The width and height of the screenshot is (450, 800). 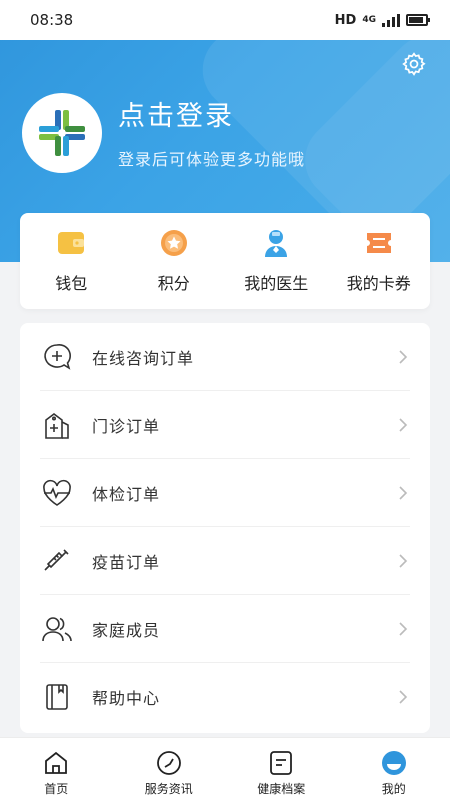 What do you see at coordinates (418, 20) in the screenshot?
I see `battery-icon` at bounding box center [418, 20].